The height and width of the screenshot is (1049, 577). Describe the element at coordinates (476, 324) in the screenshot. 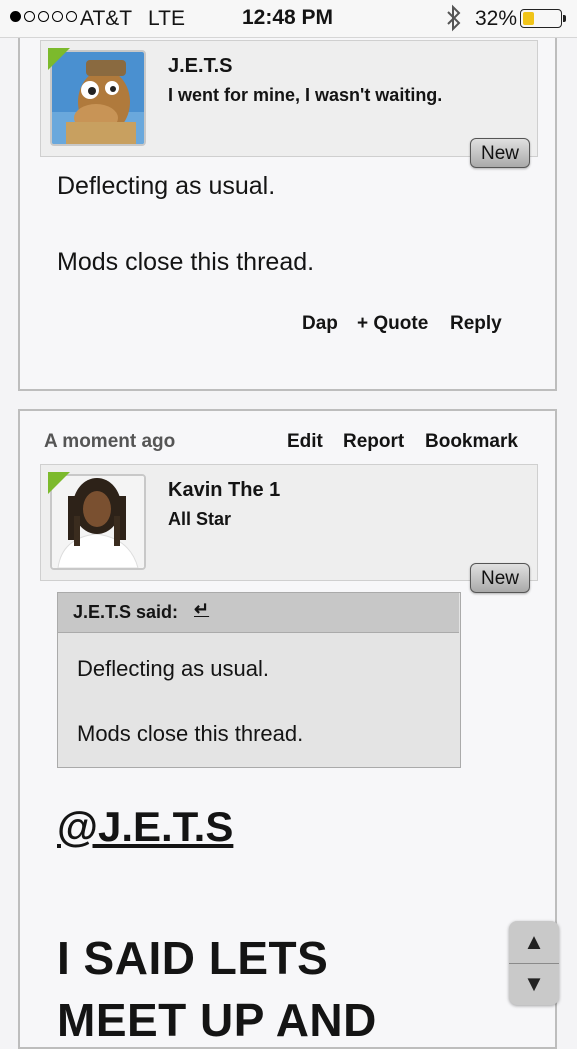

I see `reply-button: Reply` at that location.